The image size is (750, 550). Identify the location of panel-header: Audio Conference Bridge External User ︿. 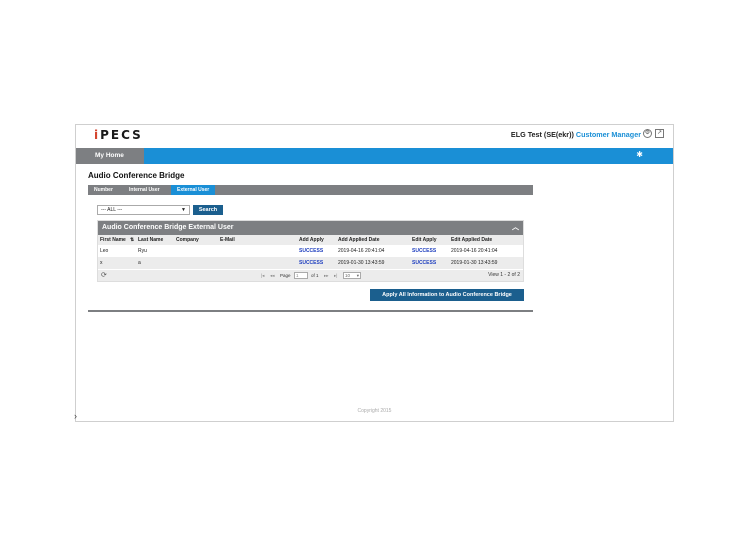
(310, 228).